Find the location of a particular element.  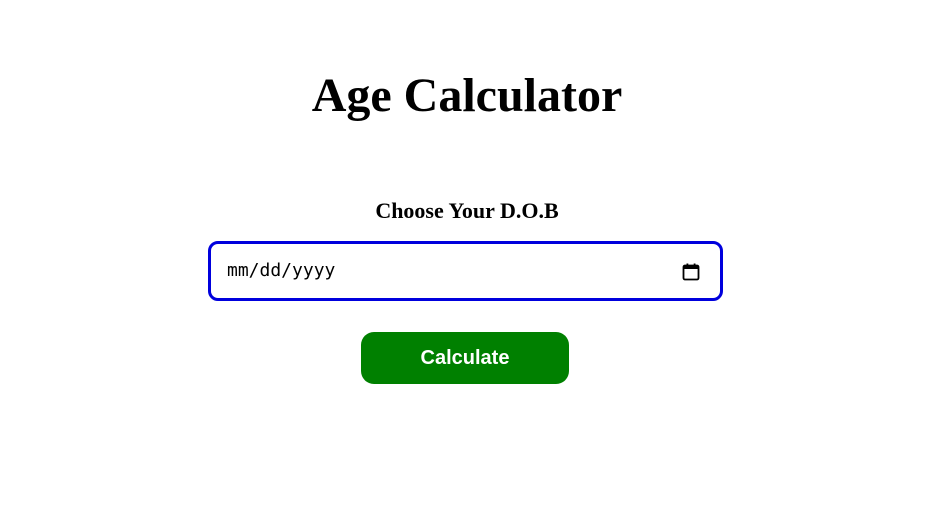

date-placeholder: mm/dd/yyyy is located at coordinates (281, 270).